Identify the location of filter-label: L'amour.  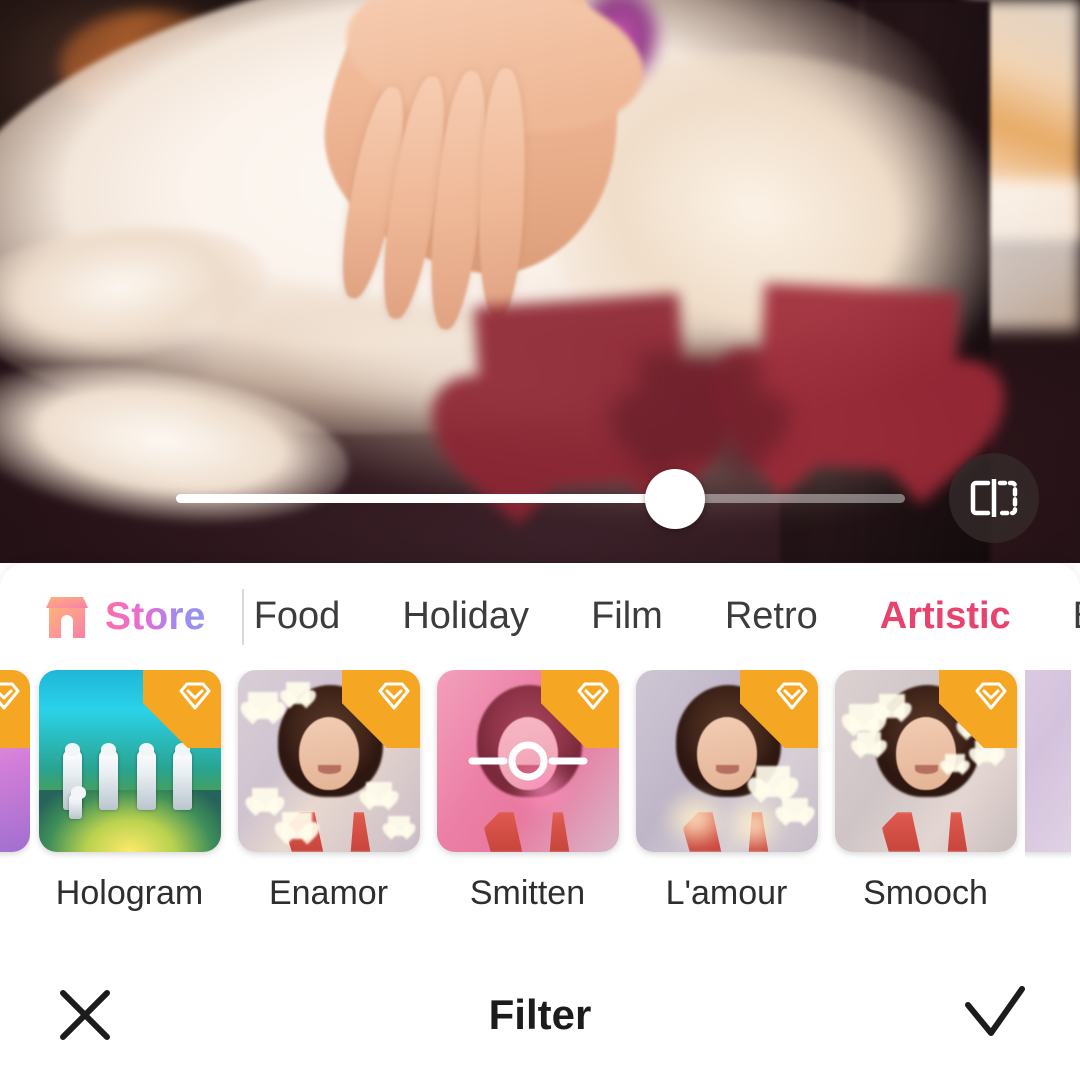
(726, 893).